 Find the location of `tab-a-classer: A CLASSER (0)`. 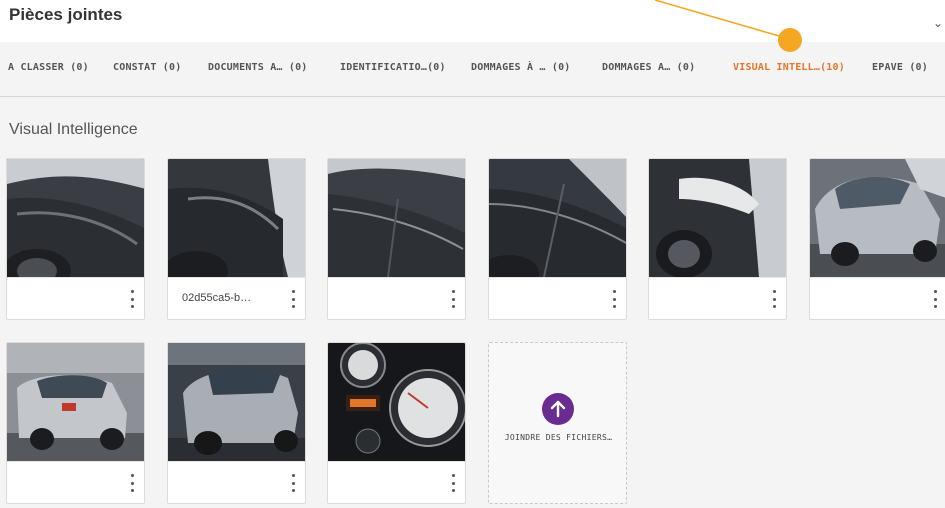

tab-a-classer: A CLASSER (0) is located at coordinates (48, 67).